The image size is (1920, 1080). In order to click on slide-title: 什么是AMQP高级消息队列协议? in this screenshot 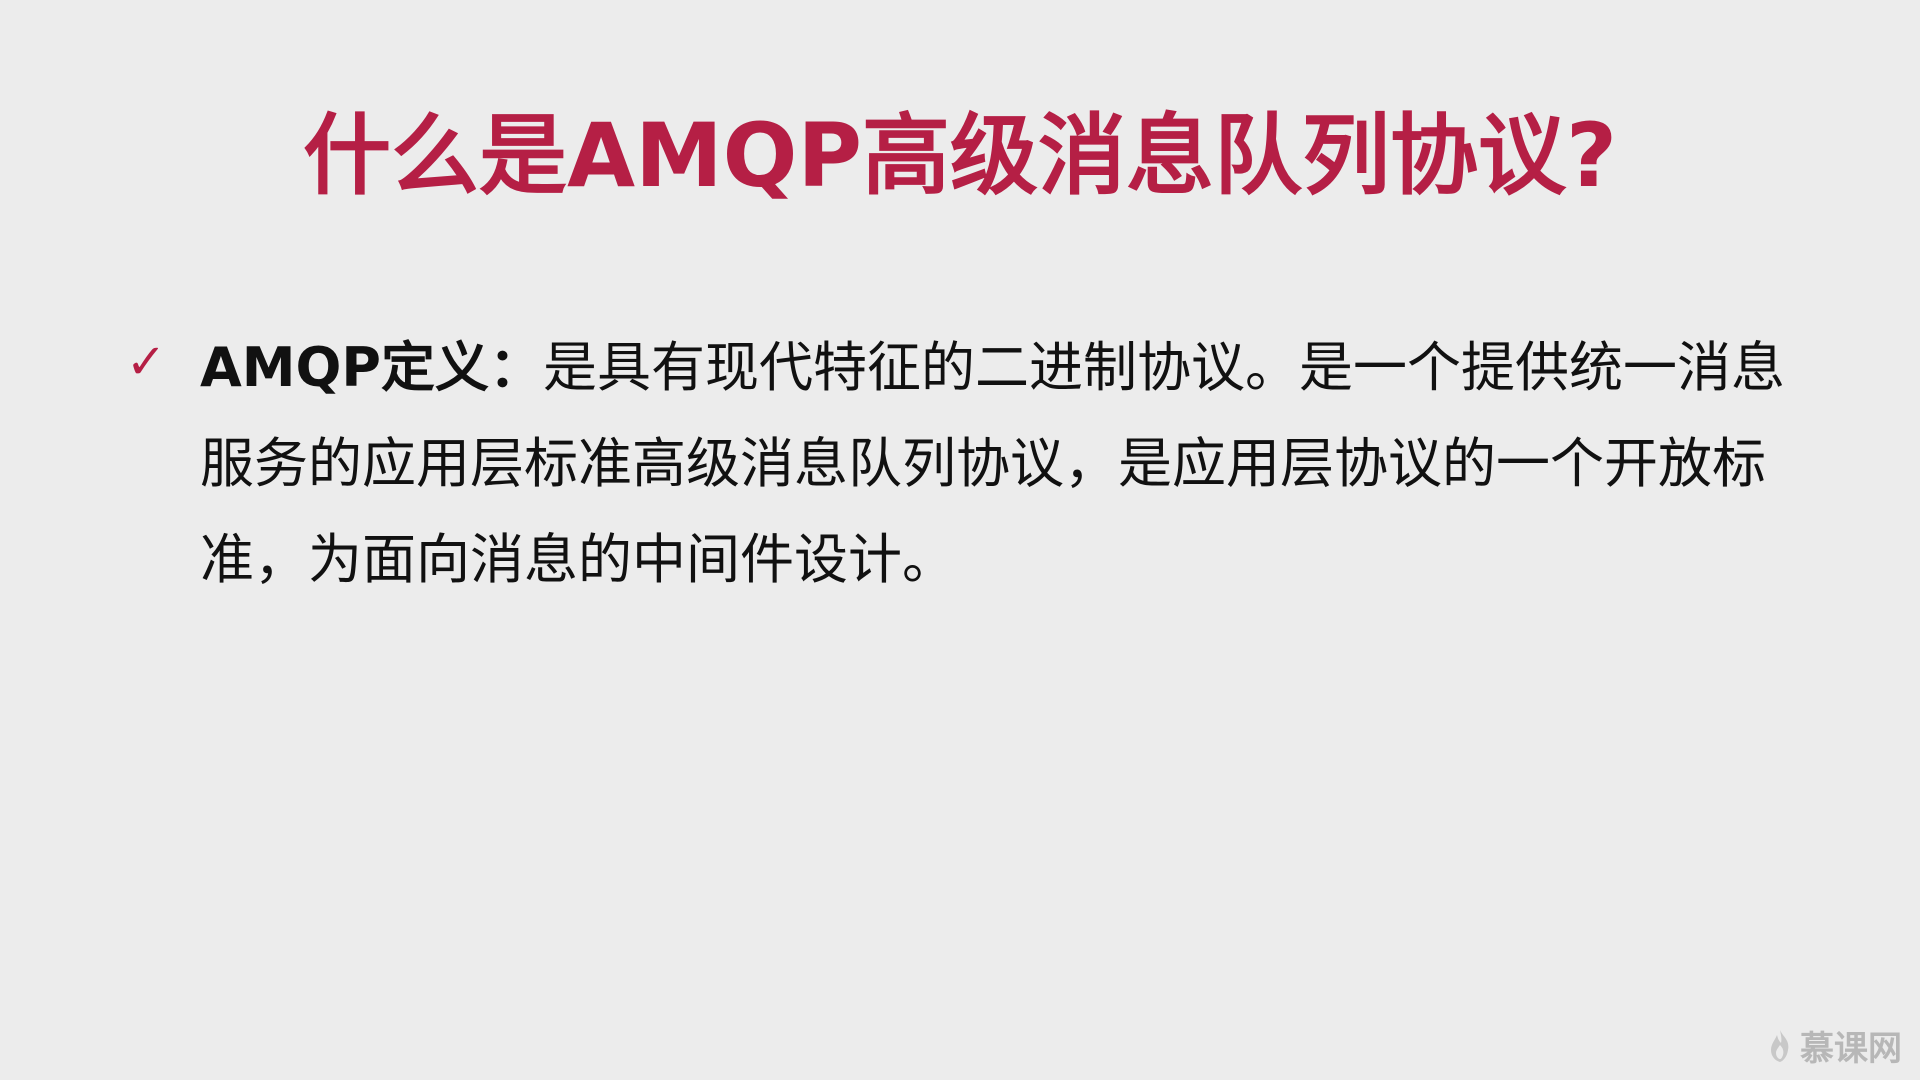, I will do `click(960, 155)`.